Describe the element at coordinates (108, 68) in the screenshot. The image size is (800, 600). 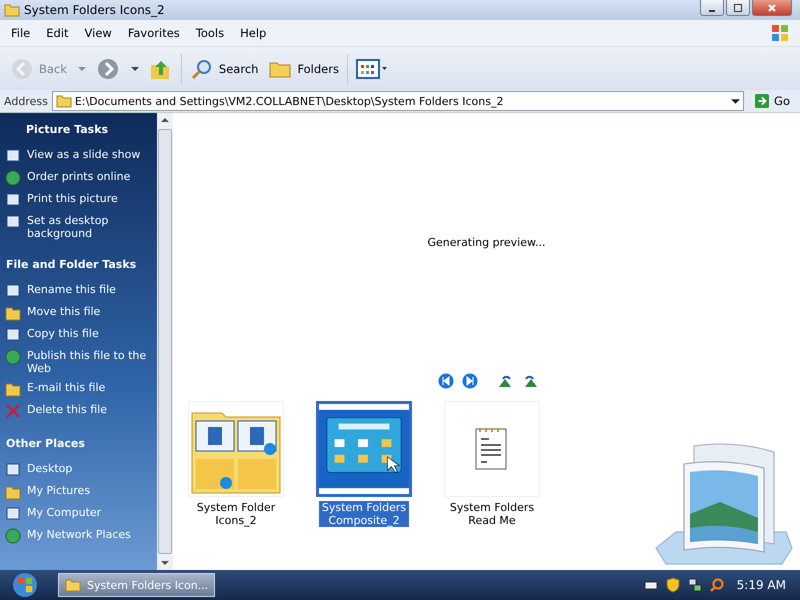
I see `forward-icon` at that location.